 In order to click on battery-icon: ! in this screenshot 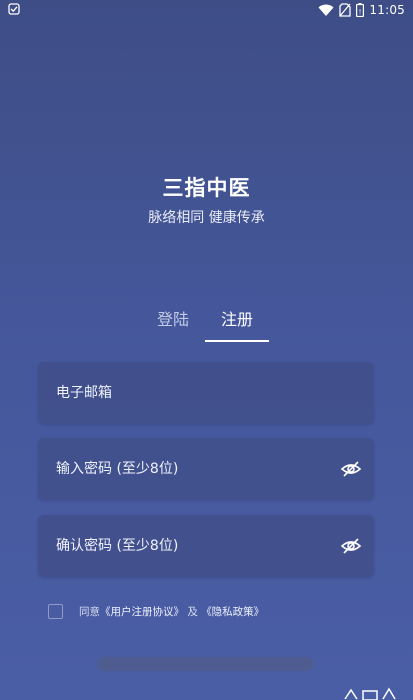, I will do `click(360, 10)`.